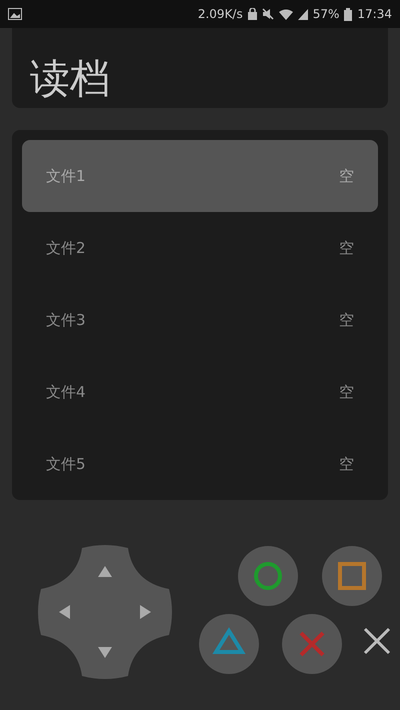  I want to click on save-slot-row: 文件1 空, so click(200, 176).